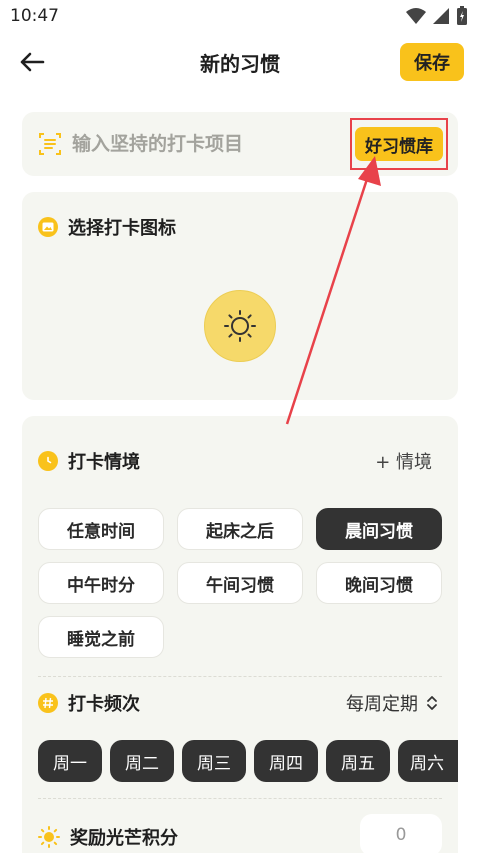 This screenshot has width=480, height=853. Describe the element at coordinates (240, 583) in the screenshot. I see `scenario-chip-midday: 午间习惯` at that location.